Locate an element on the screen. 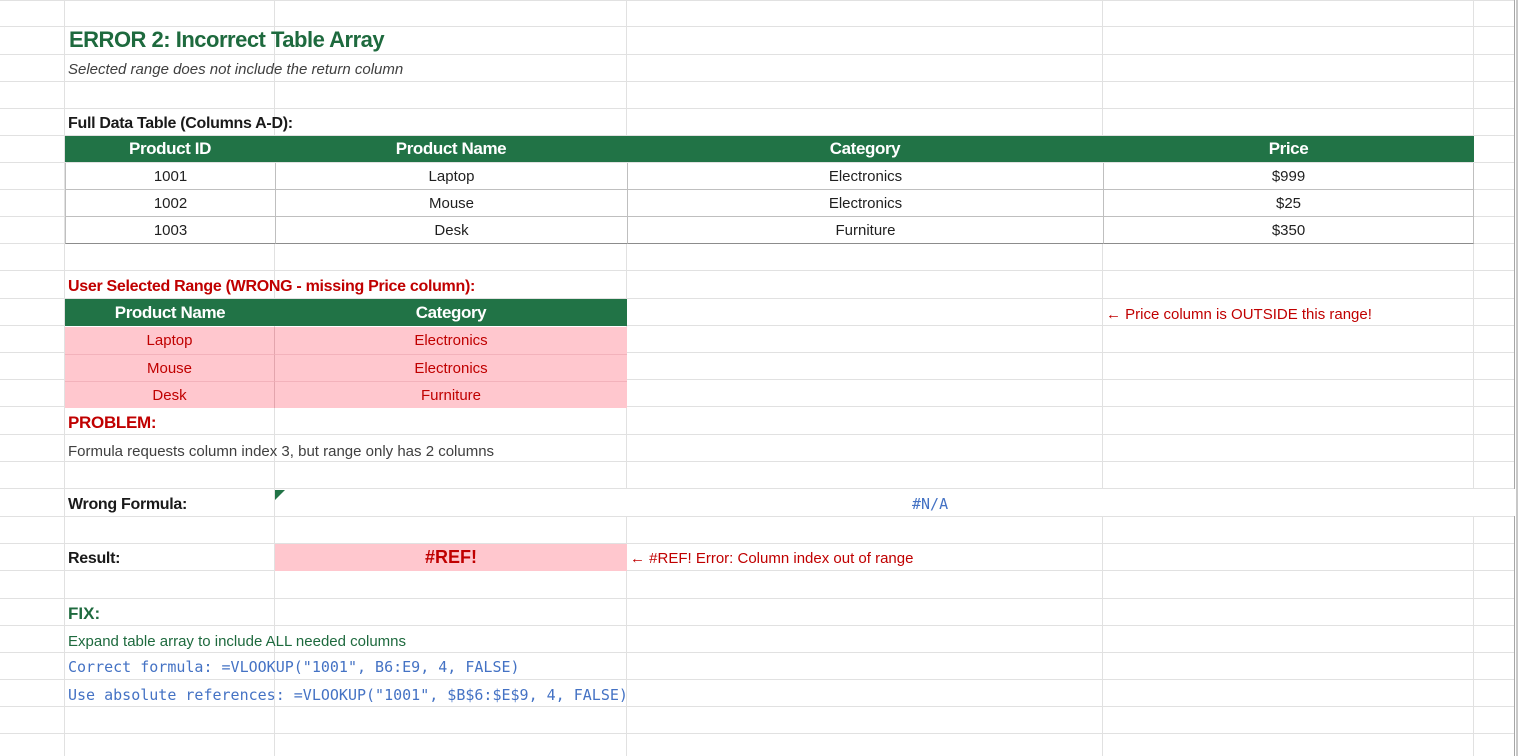 The width and height of the screenshot is (1518, 756). wrong-formula-value: #N/A is located at coordinates (930, 504).